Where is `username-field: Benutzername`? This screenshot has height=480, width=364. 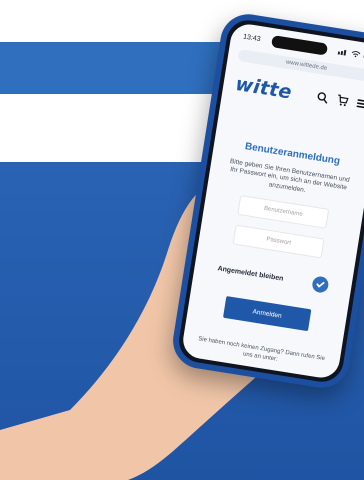
username-field: Benutzername is located at coordinates (283, 212).